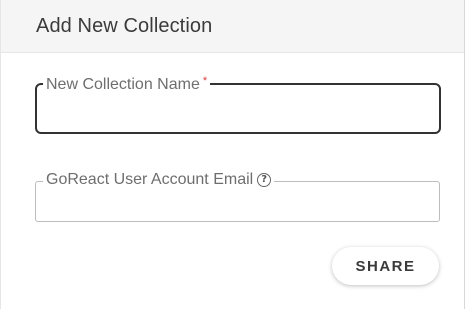  Describe the element at coordinates (238, 110) in the screenshot. I see `collection-name-input` at that location.